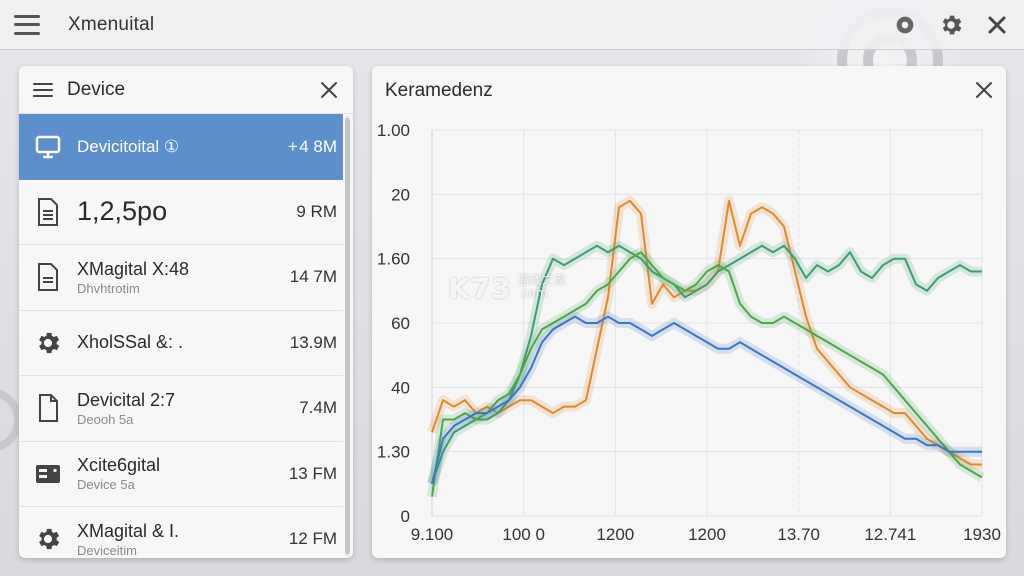 The width and height of the screenshot is (1024, 576). I want to click on device-name: 1,2,5po, so click(122, 211).